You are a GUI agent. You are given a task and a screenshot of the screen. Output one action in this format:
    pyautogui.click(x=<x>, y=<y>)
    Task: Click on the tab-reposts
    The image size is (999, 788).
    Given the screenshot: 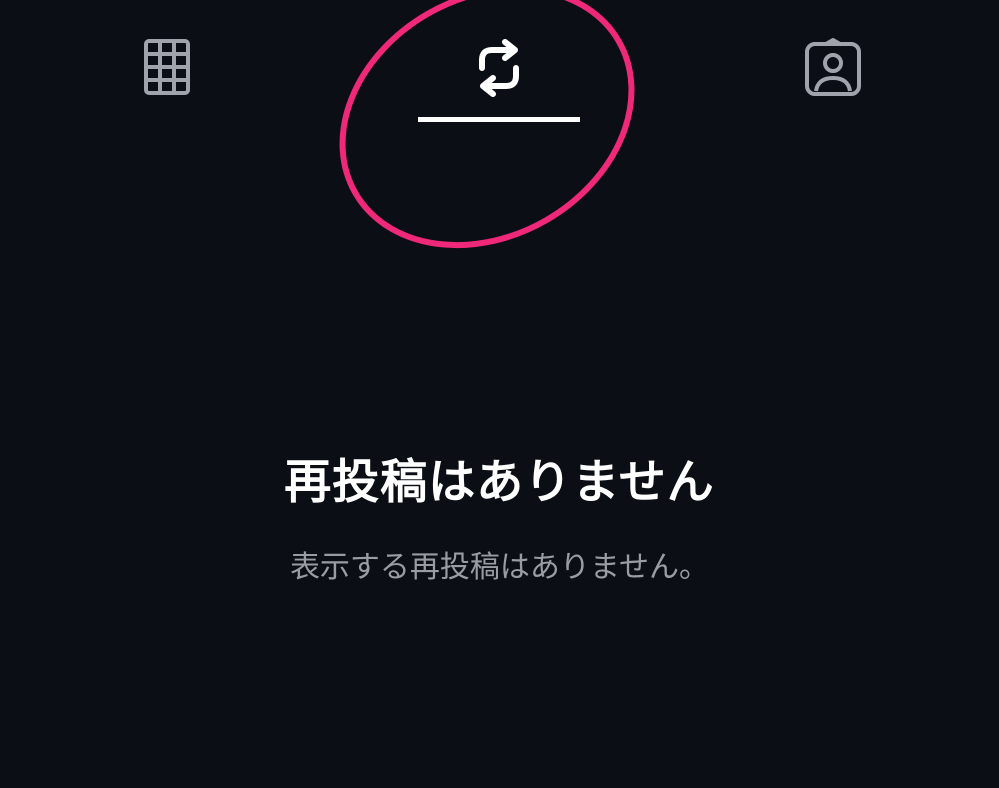 What is the action you would take?
    pyautogui.click(x=499, y=62)
    